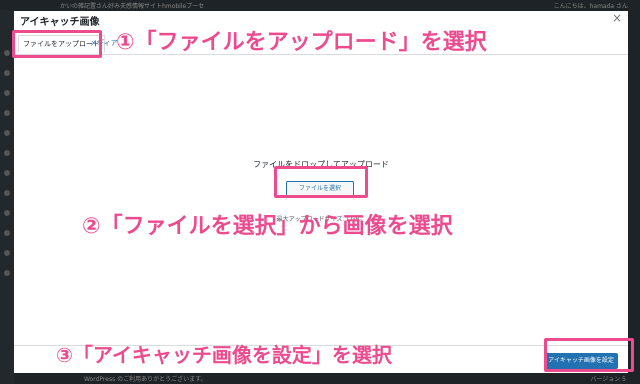  Describe the element at coordinates (591, 5) in the screenshot. I see `admin-bar-user: こんにちは、hamada さん` at that location.